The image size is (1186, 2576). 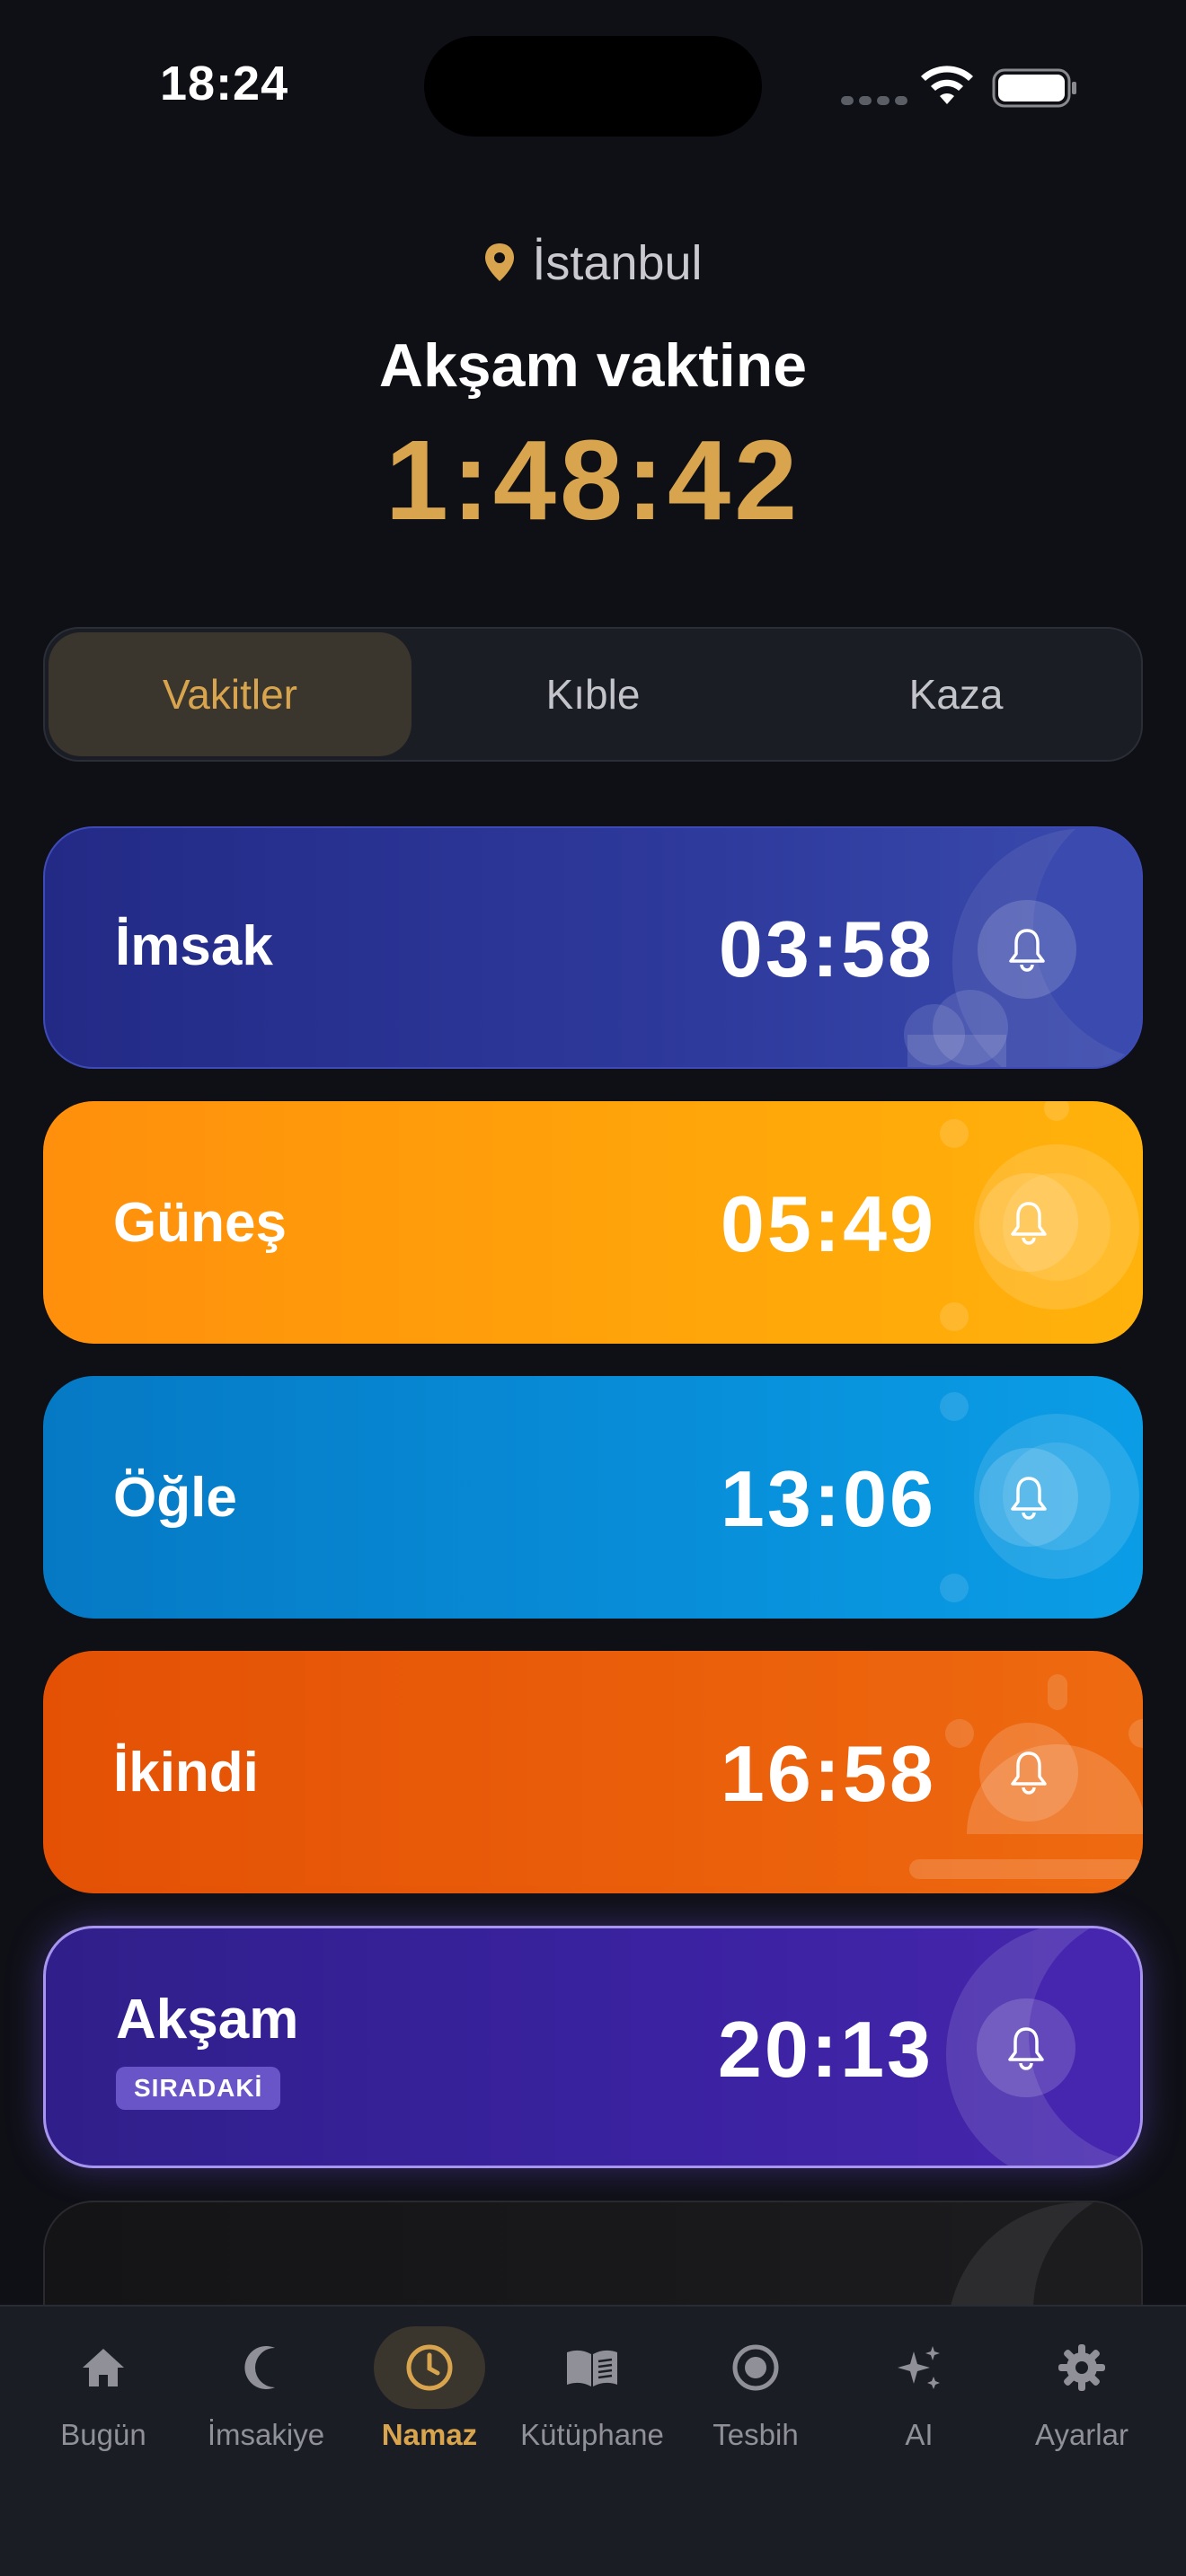 What do you see at coordinates (828, 1498) in the screenshot?
I see `prayer-time: 13:06` at bounding box center [828, 1498].